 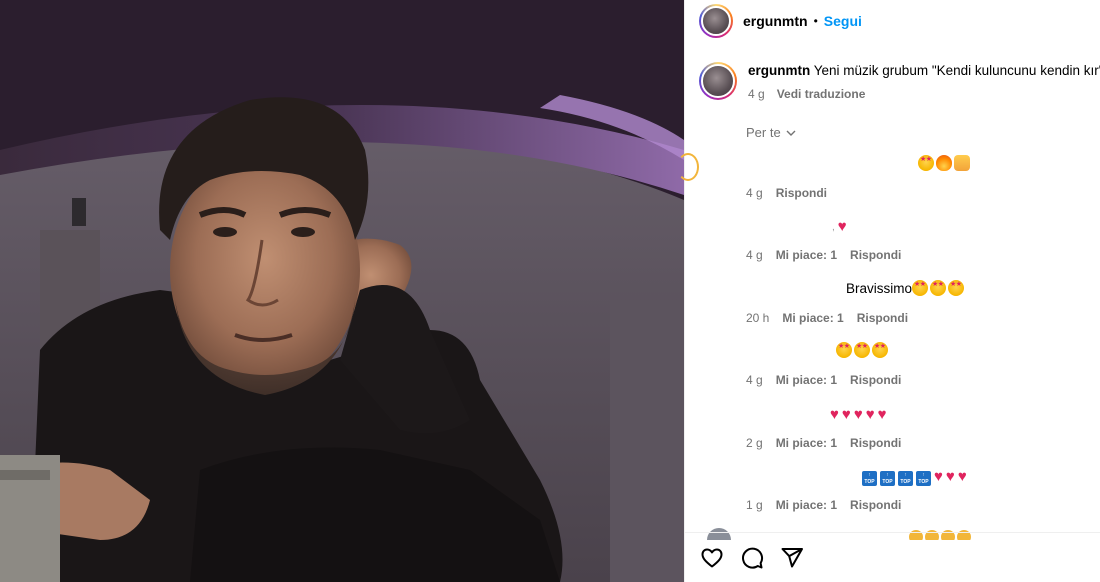 I want to click on comment-button, so click(x=752, y=558).